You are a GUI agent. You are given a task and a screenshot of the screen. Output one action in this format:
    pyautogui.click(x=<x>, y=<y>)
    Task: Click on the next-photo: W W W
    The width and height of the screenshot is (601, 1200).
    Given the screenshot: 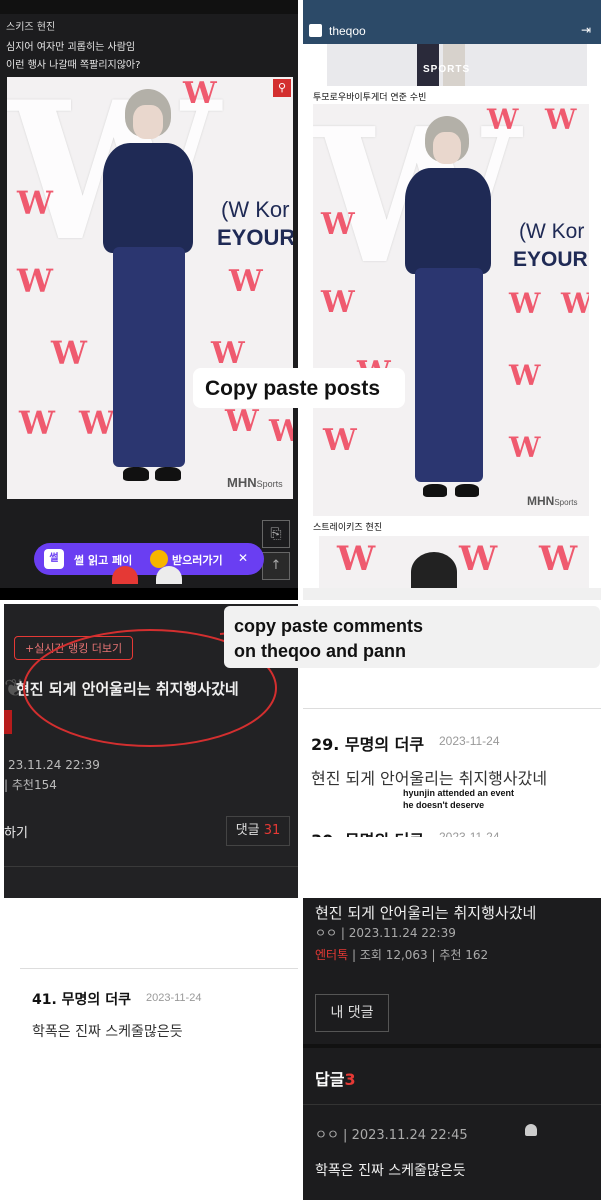 What is the action you would take?
    pyautogui.click(x=454, y=562)
    